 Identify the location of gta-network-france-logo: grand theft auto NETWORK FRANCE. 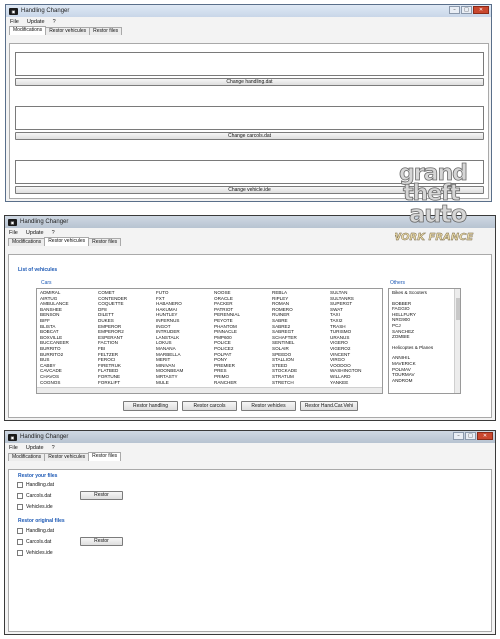
(434, 201).